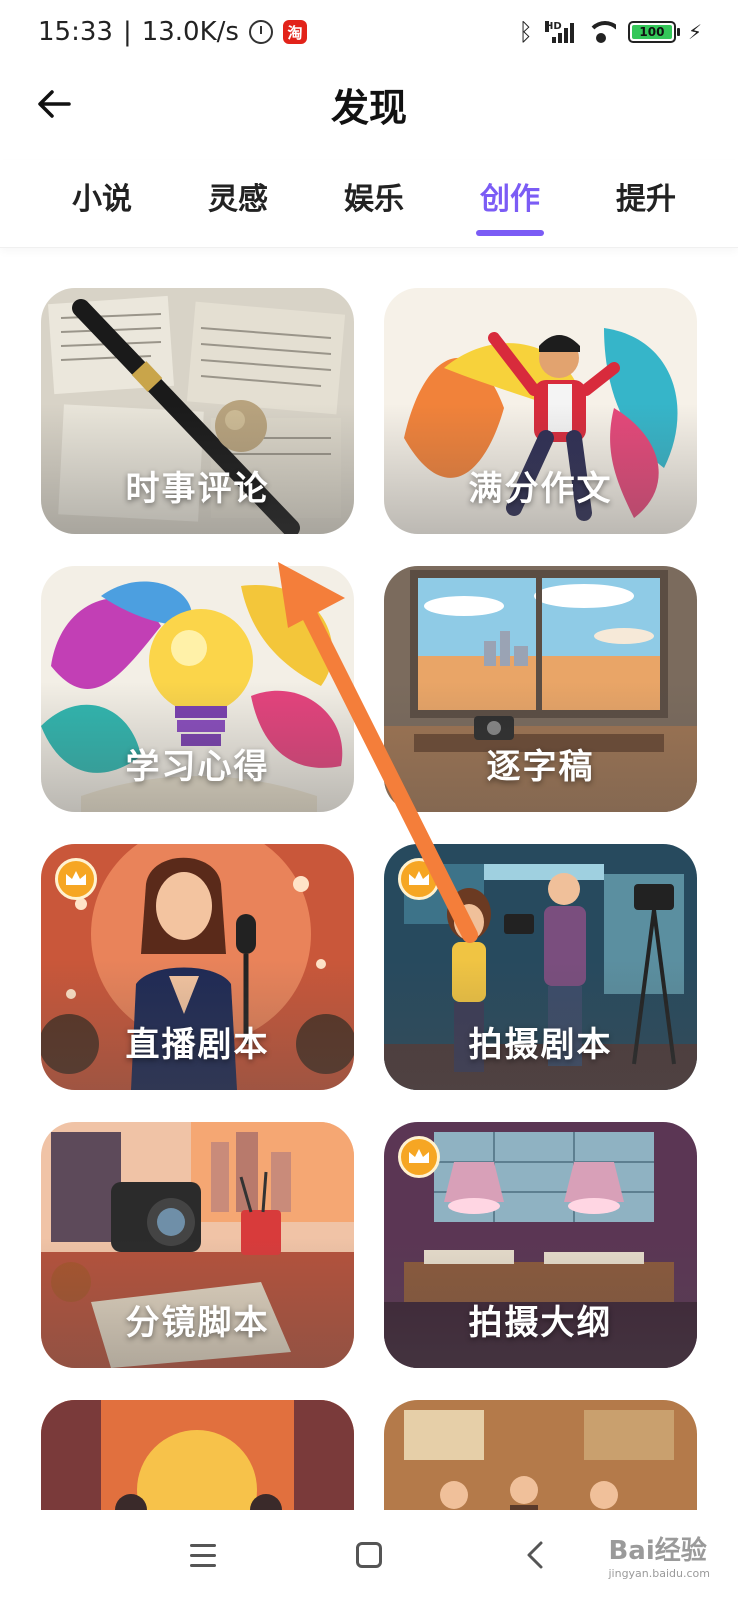  I want to click on tab-inspiration: 灵感, so click(238, 196).